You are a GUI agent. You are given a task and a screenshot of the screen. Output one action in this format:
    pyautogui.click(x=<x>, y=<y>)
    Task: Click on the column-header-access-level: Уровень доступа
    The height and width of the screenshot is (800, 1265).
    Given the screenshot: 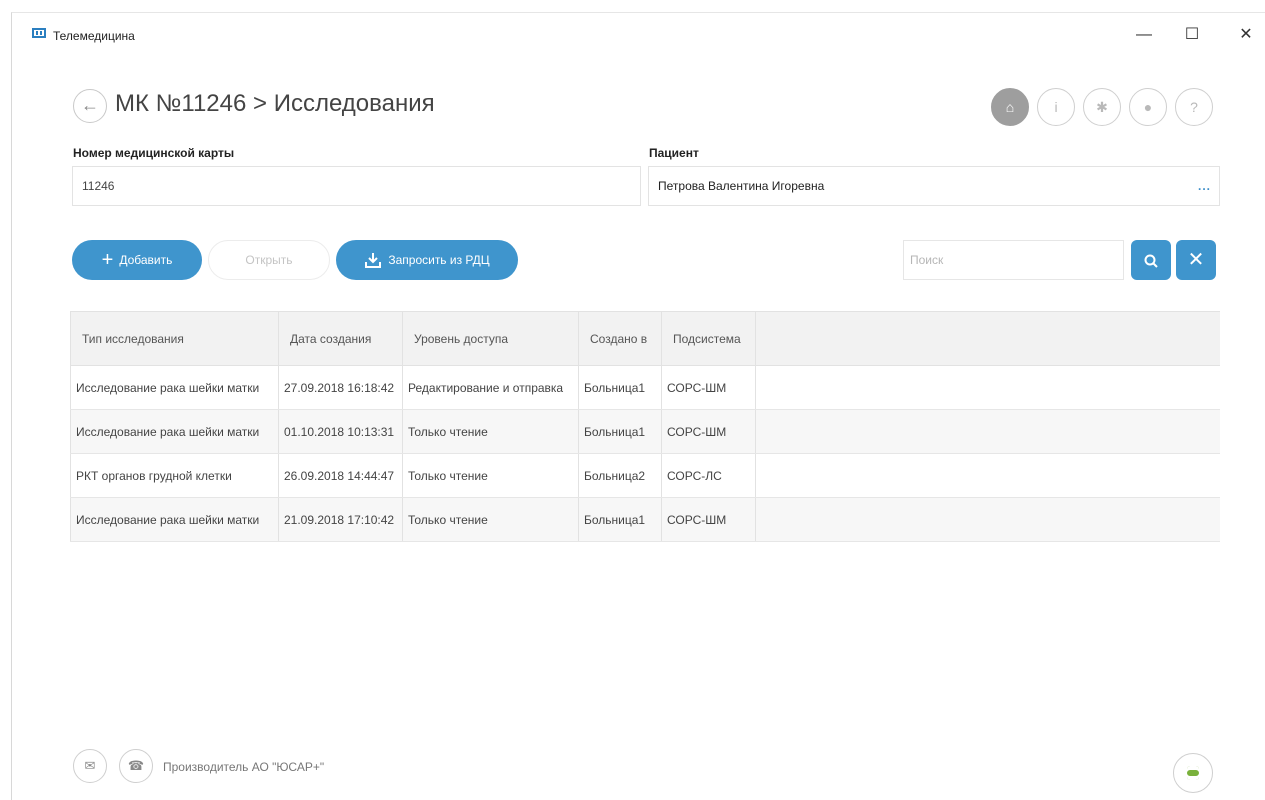 What is the action you would take?
    pyautogui.click(x=491, y=338)
    